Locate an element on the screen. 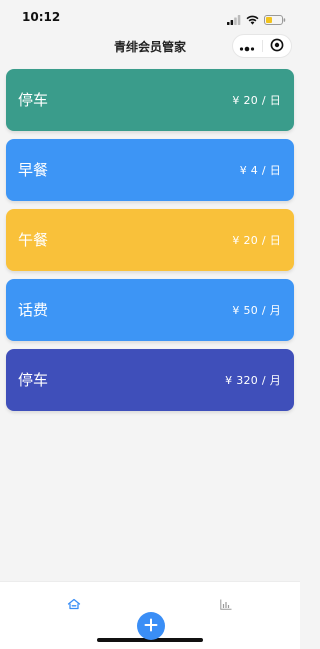 Image resolution: width=320 pixels, height=649 pixels. card-name: 话费 is located at coordinates (33, 310).